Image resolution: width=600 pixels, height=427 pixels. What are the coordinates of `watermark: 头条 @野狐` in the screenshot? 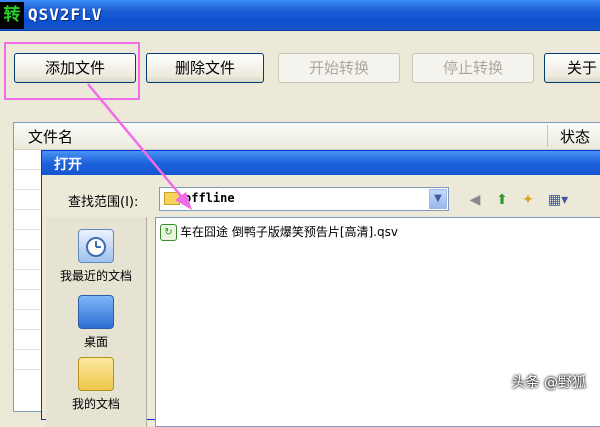 It's located at (548, 383).